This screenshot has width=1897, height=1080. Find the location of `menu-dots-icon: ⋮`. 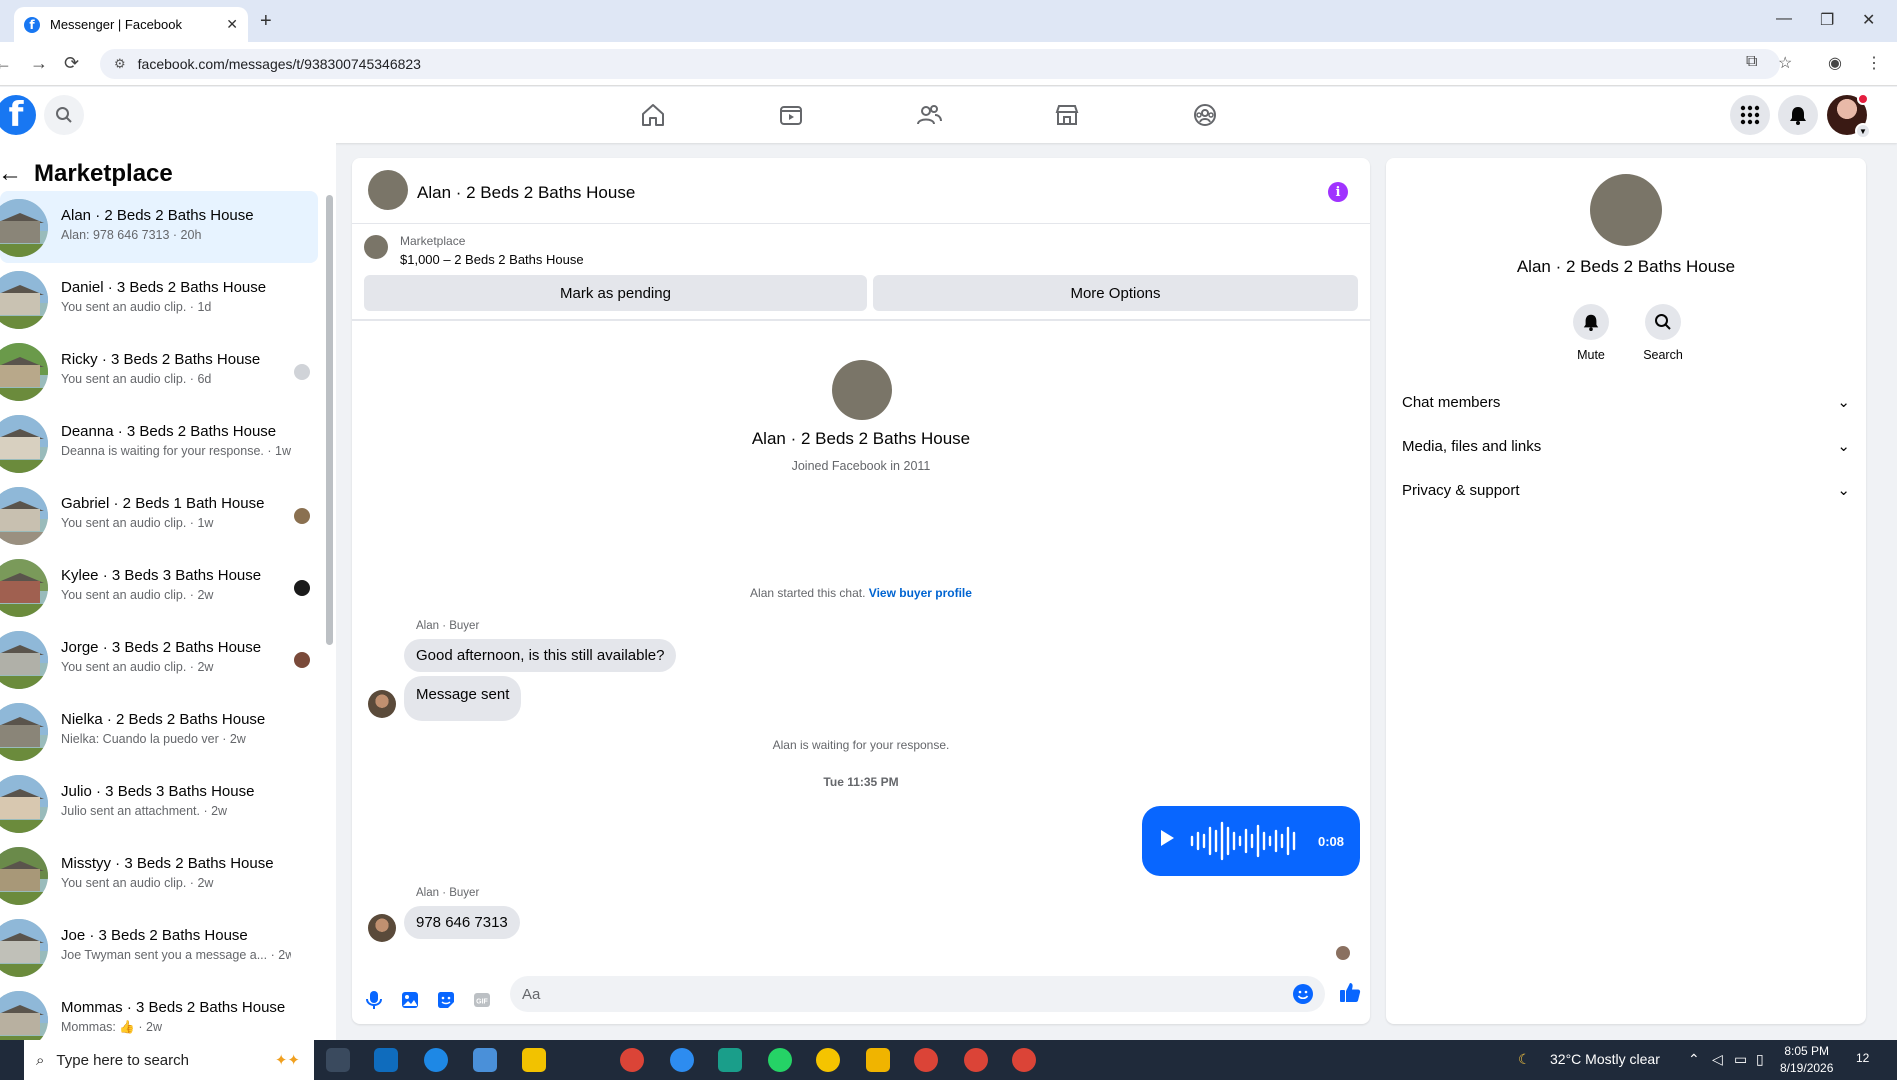

menu-dots-icon: ⋮ is located at coordinates (1874, 63).